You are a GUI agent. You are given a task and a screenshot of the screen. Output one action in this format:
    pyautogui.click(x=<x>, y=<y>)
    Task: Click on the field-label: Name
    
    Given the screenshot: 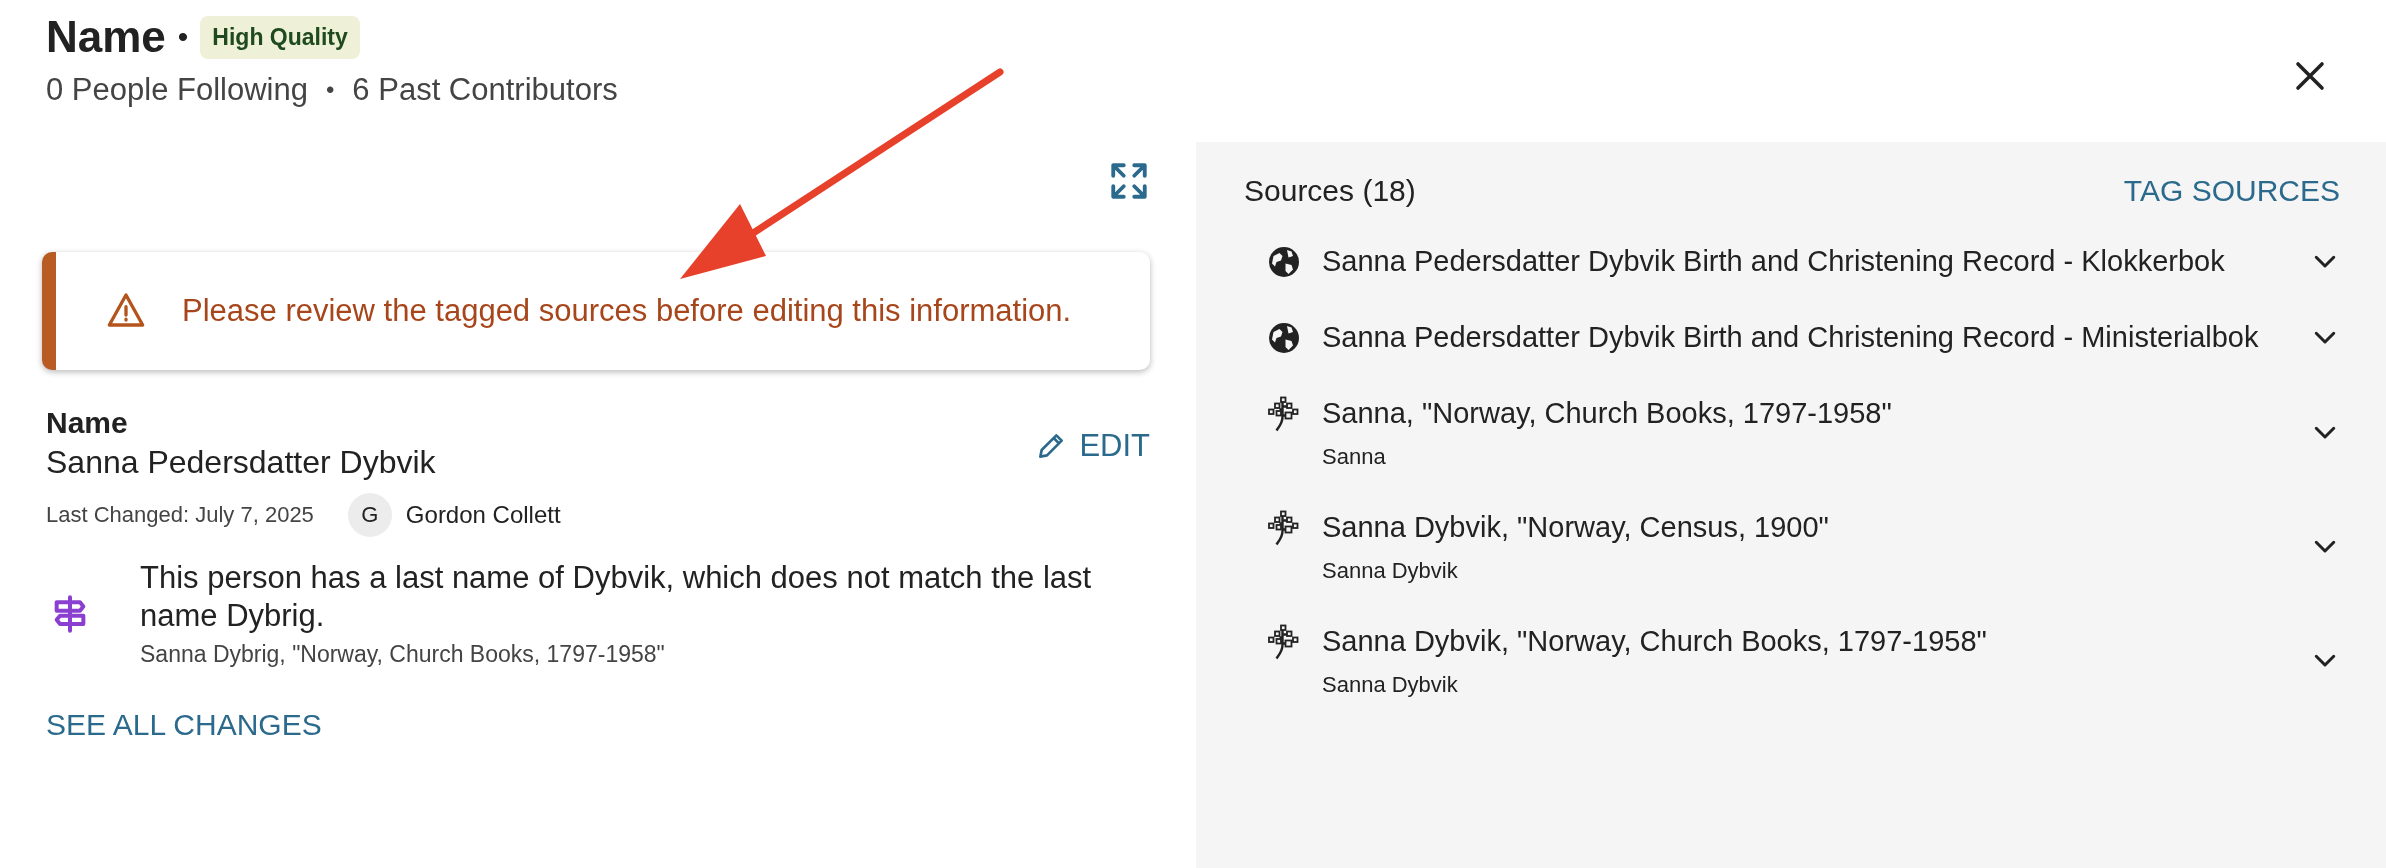 What is the action you would take?
    pyautogui.click(x=87, y=423)
    